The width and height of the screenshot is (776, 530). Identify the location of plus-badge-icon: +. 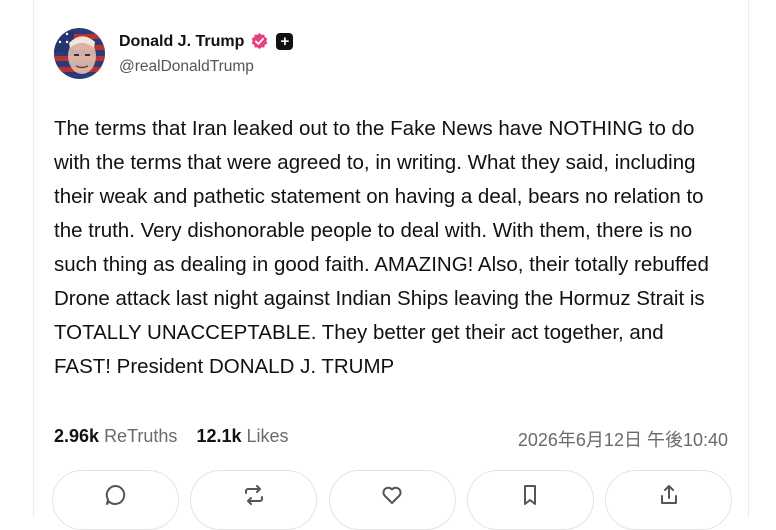
(285, 41).